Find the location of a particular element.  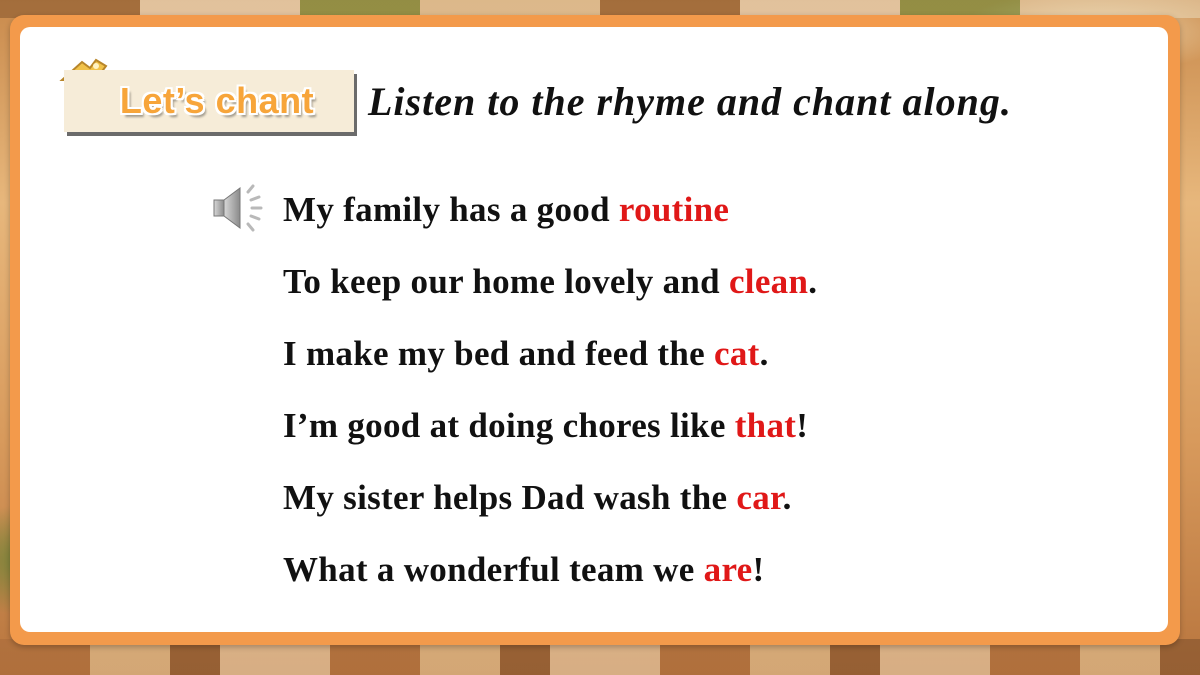

chant-line: I’m good at doing chores like that! is located at coordinates (550, 438).